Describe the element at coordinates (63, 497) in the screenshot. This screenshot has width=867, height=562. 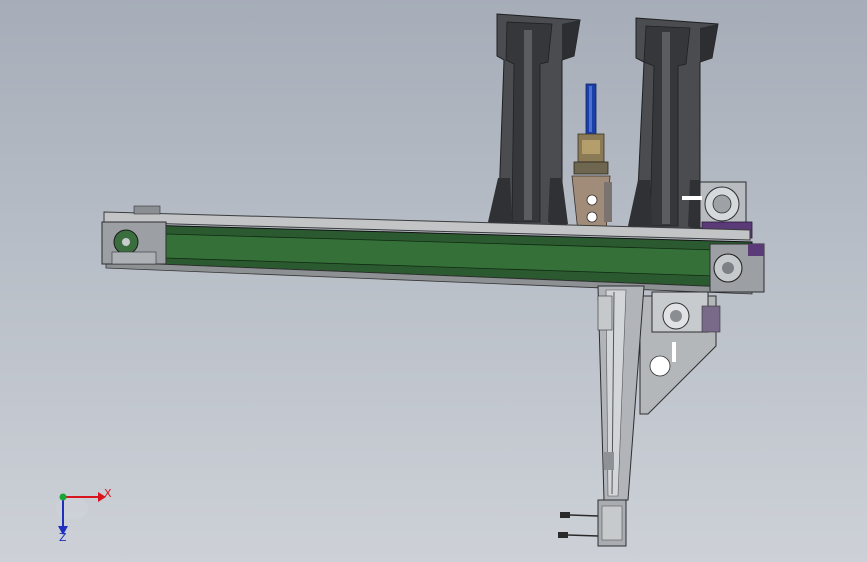
I see `y-axis-origin-icon` at that location.